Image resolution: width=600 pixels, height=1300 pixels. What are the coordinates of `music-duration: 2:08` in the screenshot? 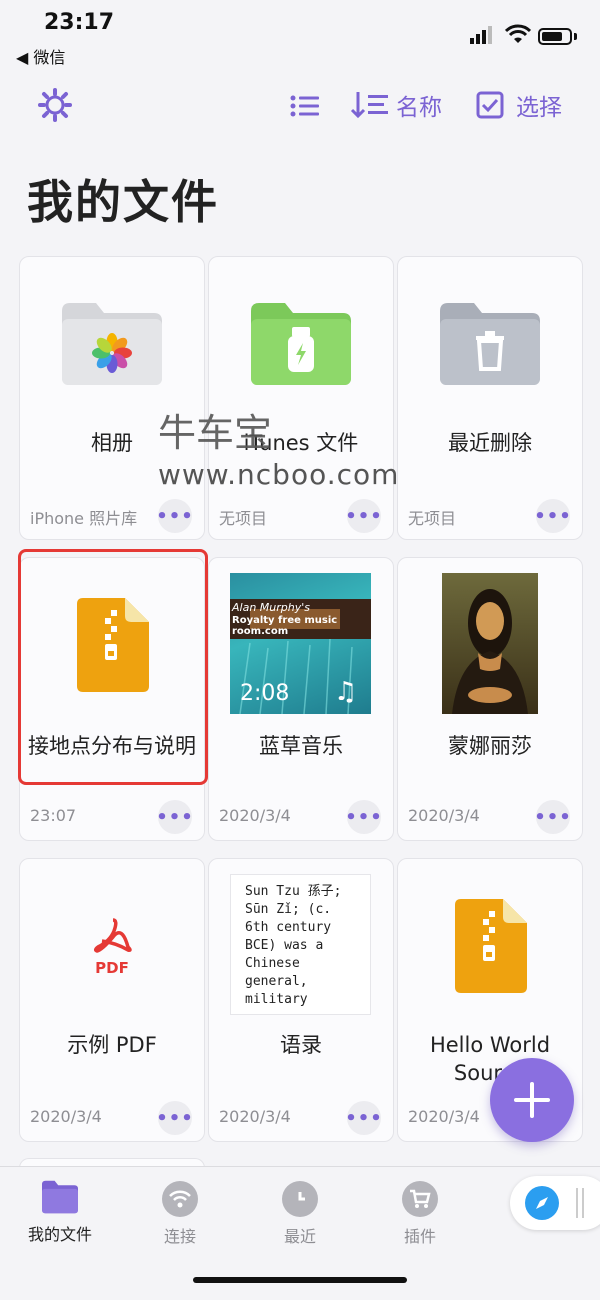 It's located at (265, 693).